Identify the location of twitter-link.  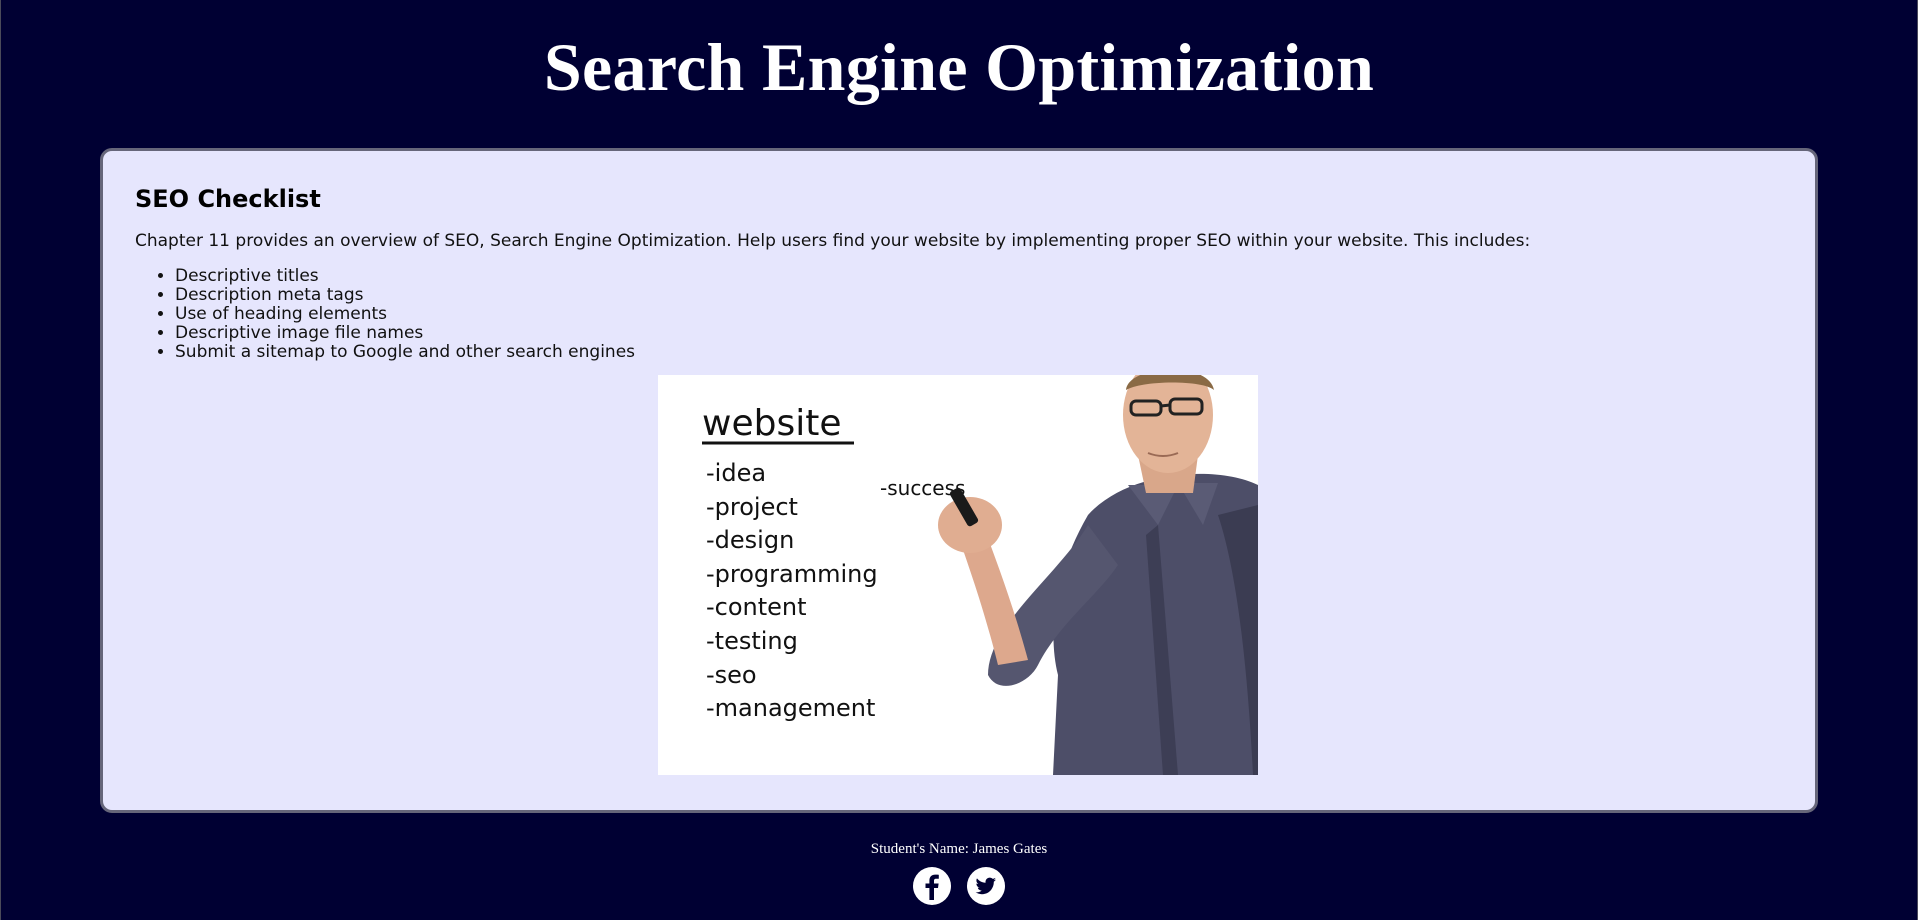
(986, 886).